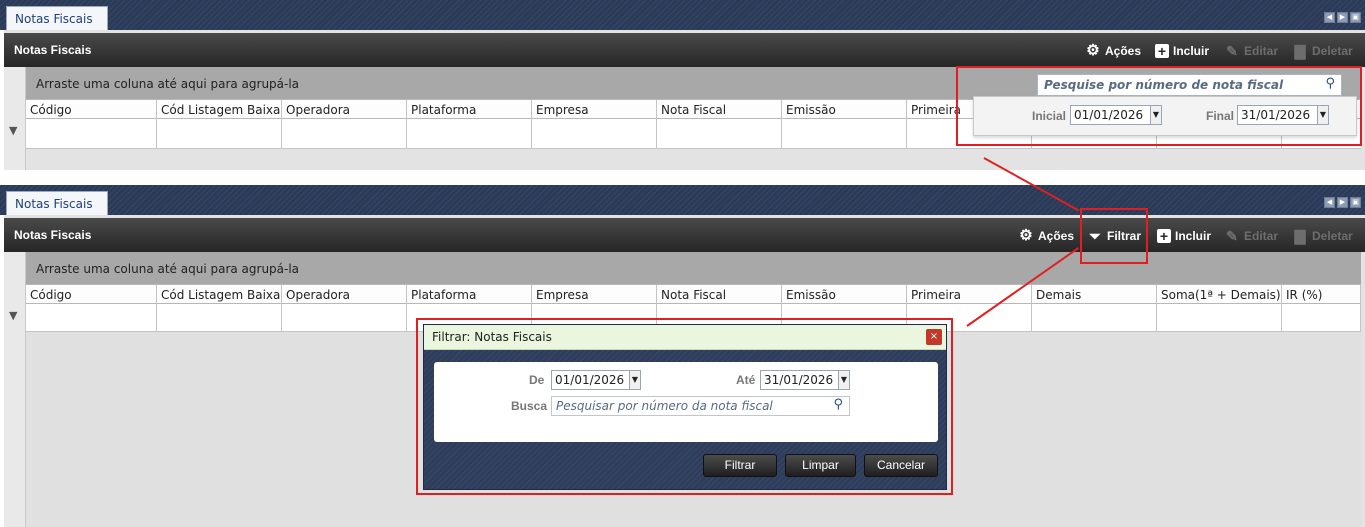 The width and height of the screenshot is (1365, 527). I want to click on date-range-popup: Inicial 01/01/2026 ▼ Final 31/01/2026 ▼, so click(1165, 116).